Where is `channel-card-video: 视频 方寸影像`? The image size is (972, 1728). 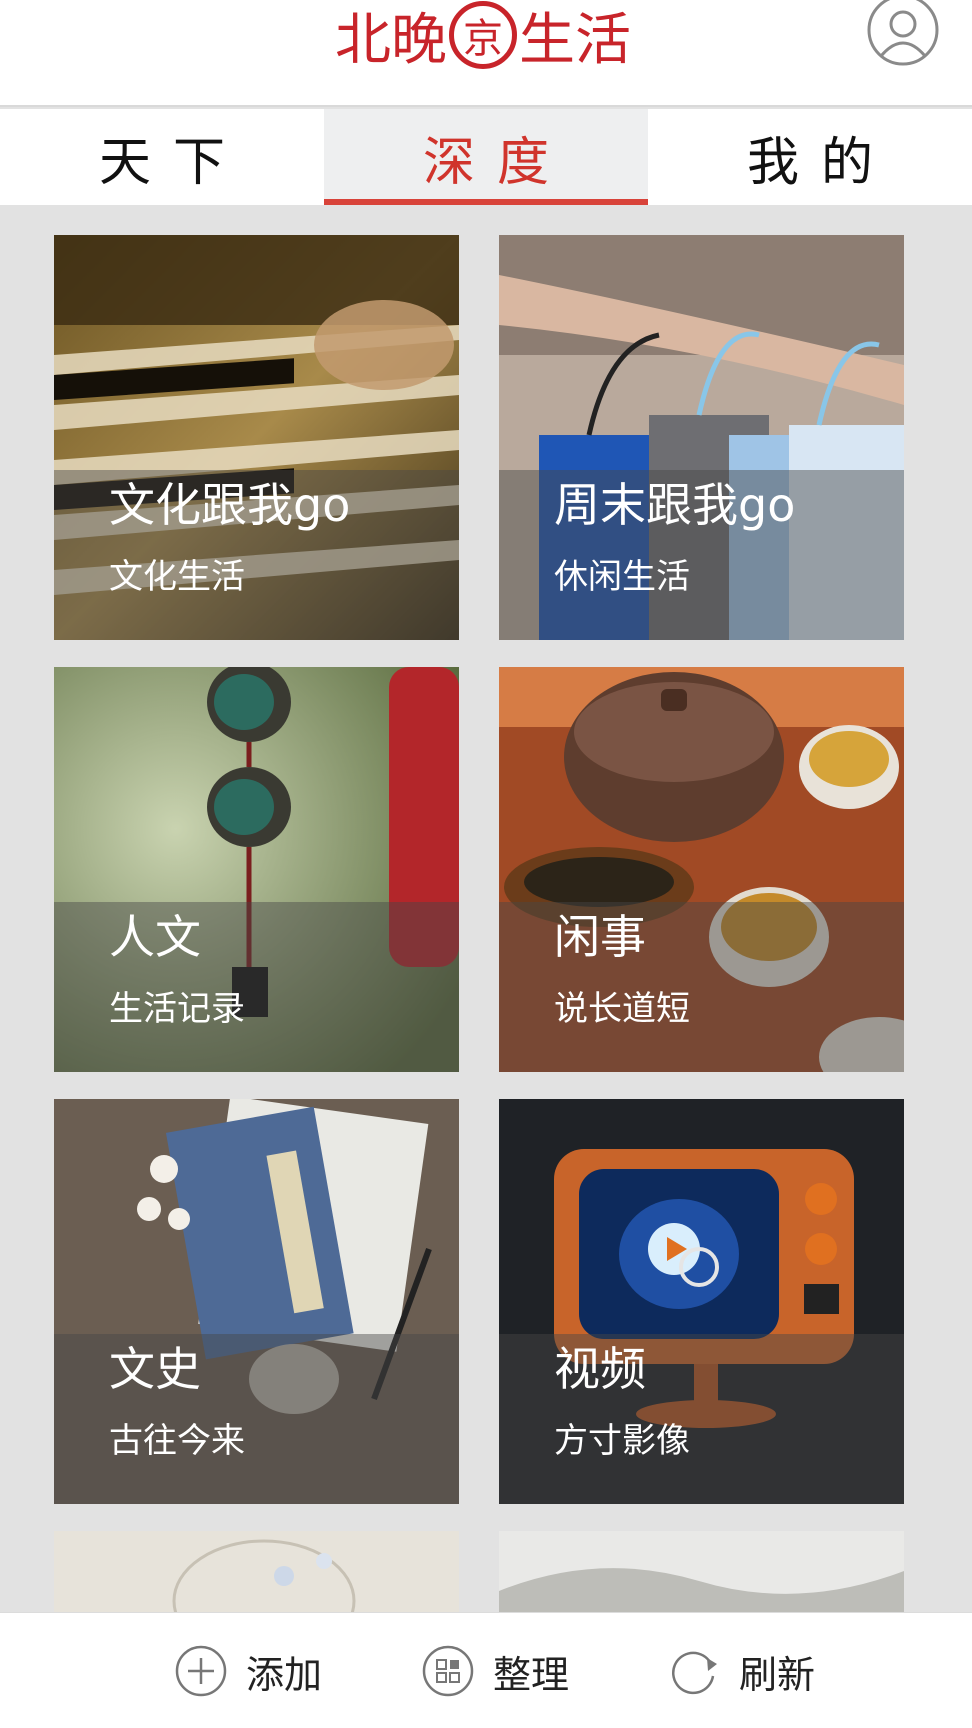
channel-card-video: 视频 方寸影像 is located at coordinates (701, 1301).